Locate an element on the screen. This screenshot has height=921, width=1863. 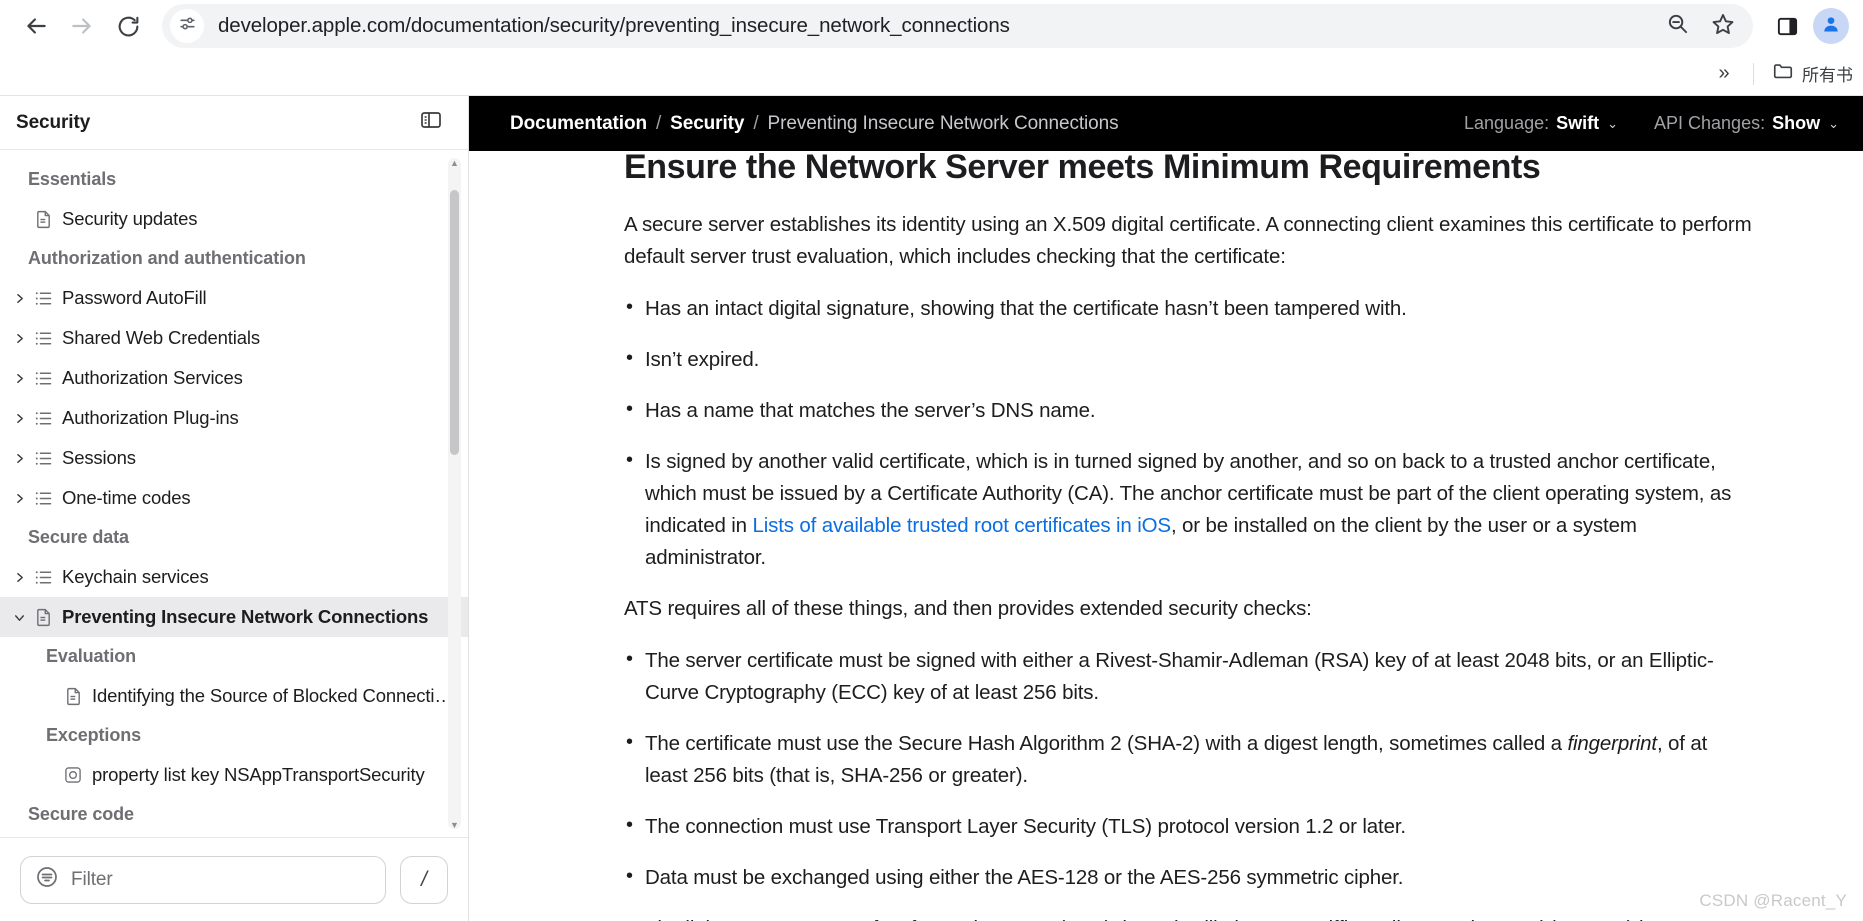
sidebar-item-label: One-time codes is located at coordinates (126, 497).